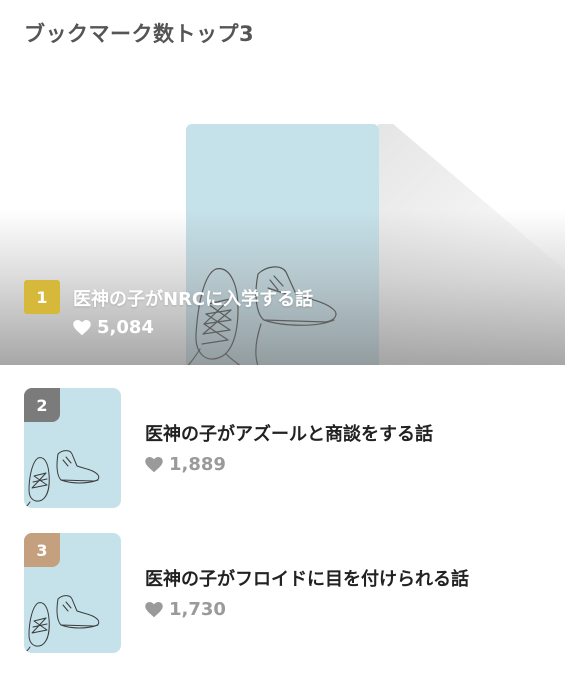 This screenshot has height=680, width=565. Describe the element at coordinates (42, 405) in the screenshot. I see `rank-badge-2: 2` at that location.